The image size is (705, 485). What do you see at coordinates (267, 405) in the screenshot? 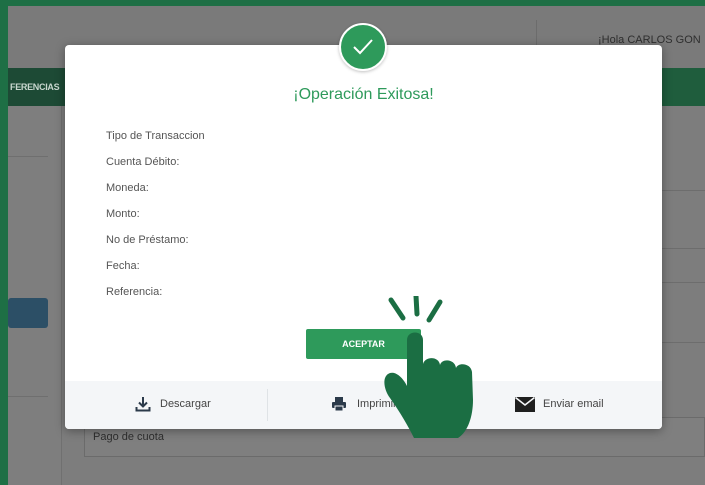
I see `footer-divider` at bounding box center [267, 405].